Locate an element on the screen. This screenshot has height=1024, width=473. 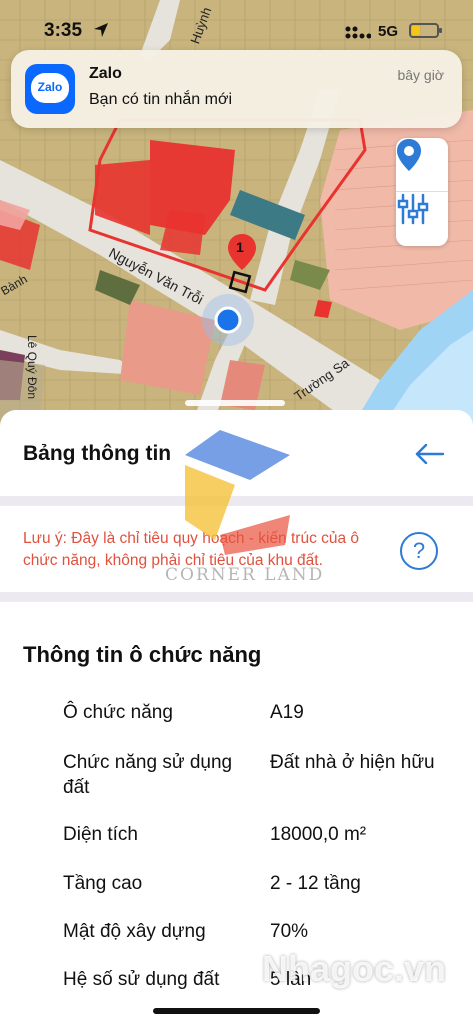
back-arrow-icon is located at coordinates (430, 454).